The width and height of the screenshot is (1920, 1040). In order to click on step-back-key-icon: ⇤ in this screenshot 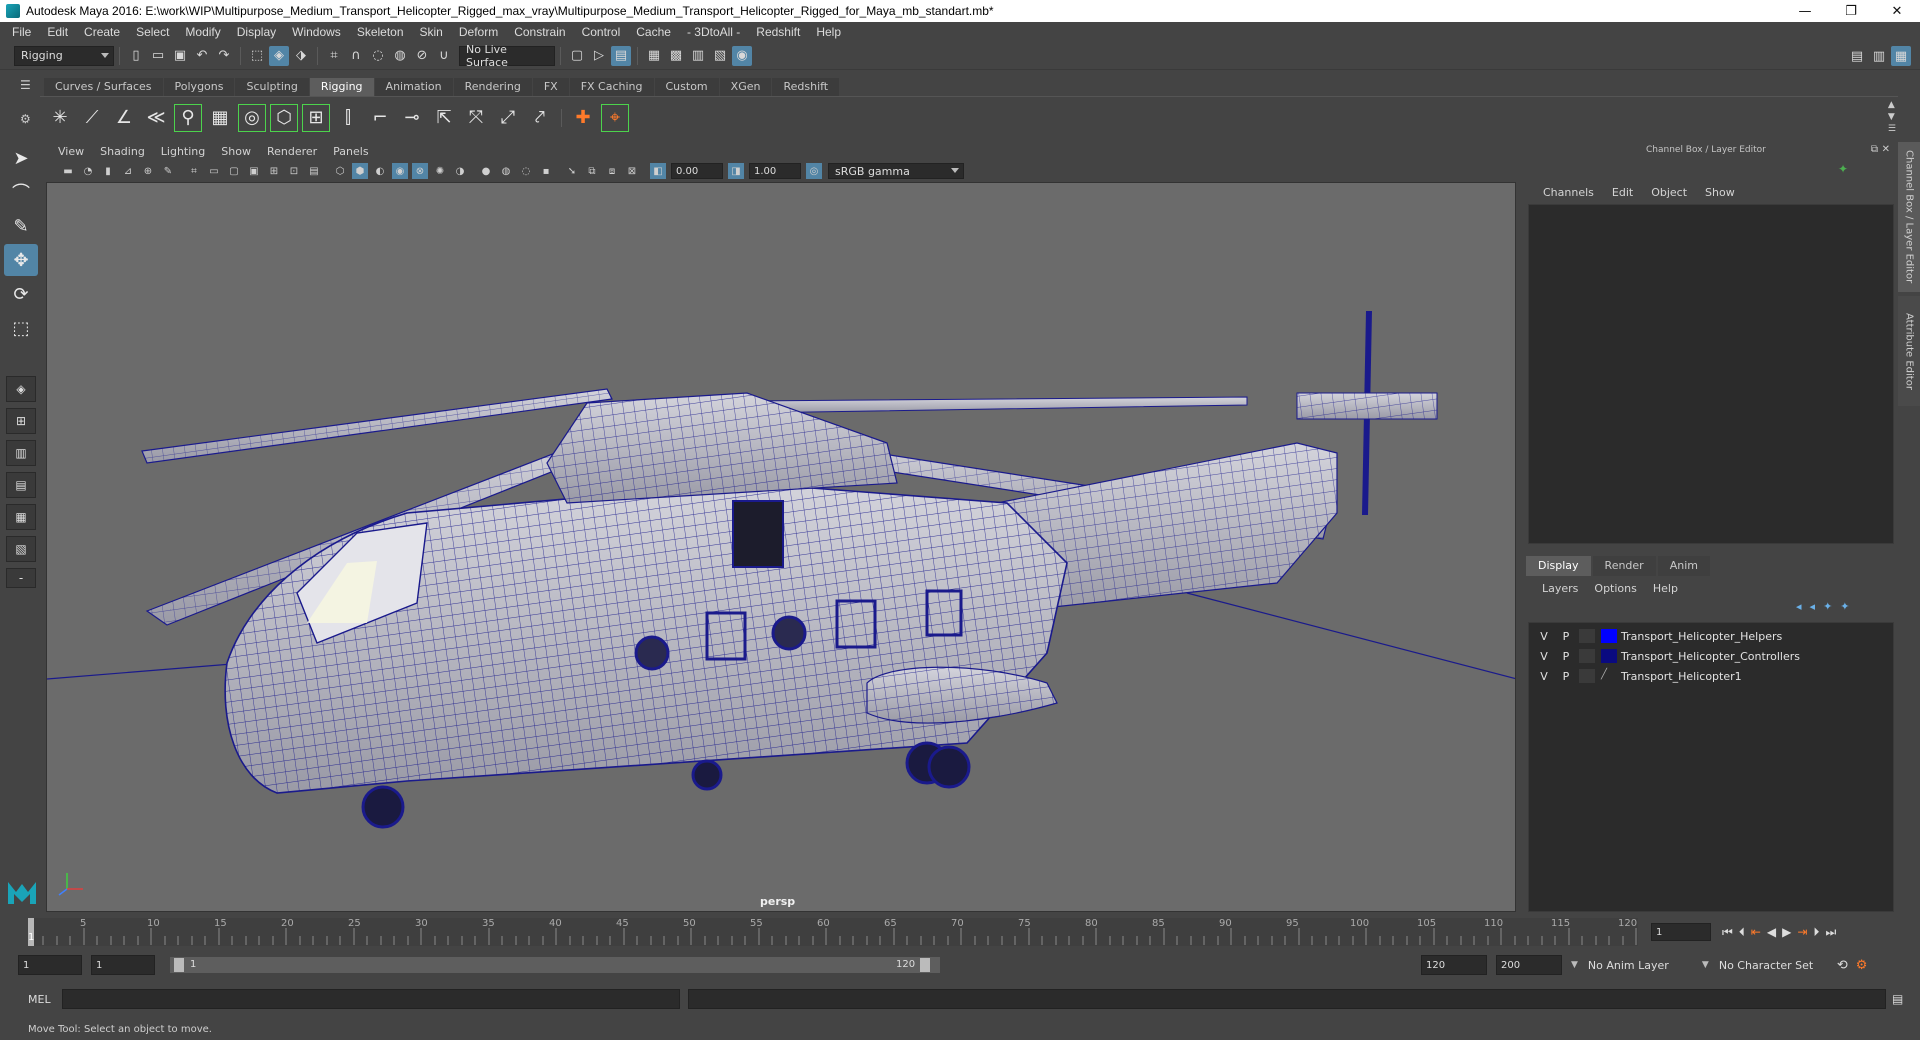, I will do `click(1756, 932)`.